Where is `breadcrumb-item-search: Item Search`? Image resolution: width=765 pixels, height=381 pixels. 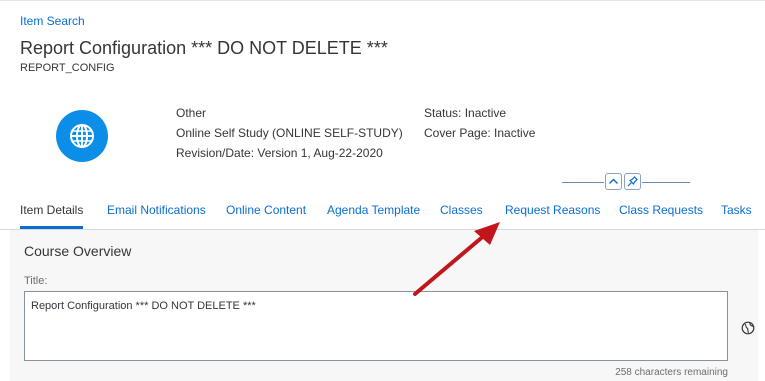
breadcrumb-item-search: Item Search is located at coordinates (52, 21).